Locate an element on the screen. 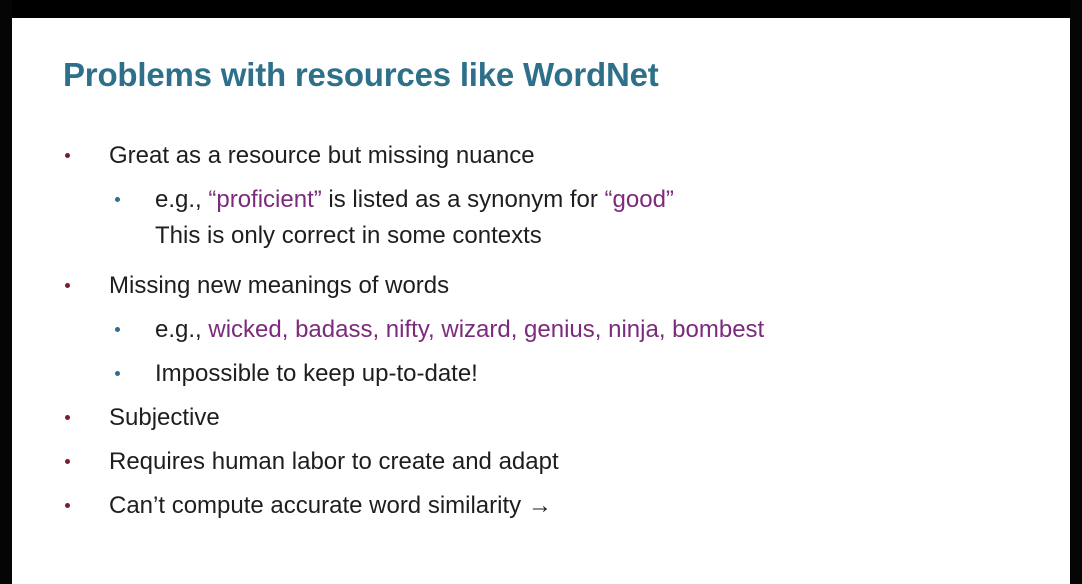 This screenshot has height=584, width=1082. bullet-text: Requires human labor to create and adapt is located at coordinates (334, 461).